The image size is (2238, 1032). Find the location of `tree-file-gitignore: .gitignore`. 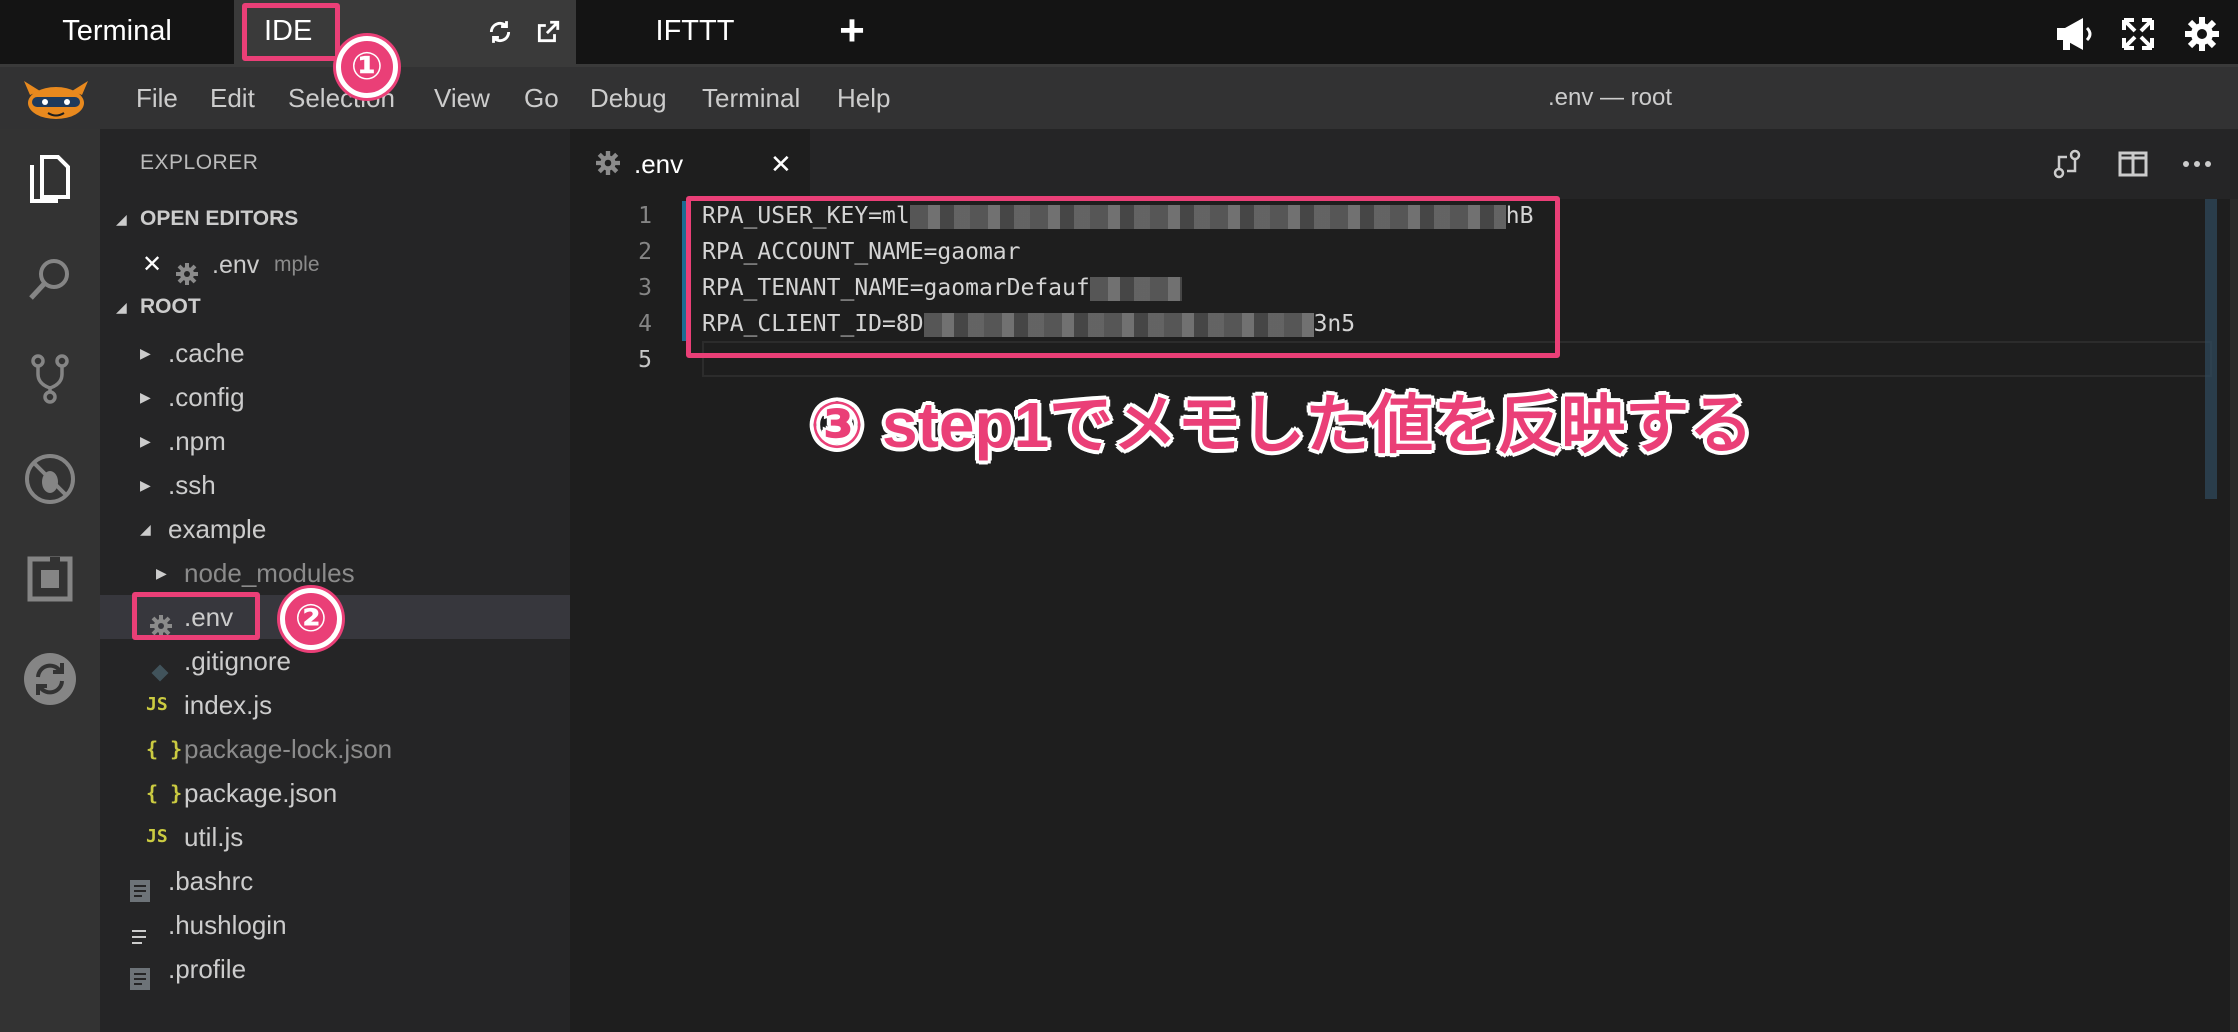

tree-file-gitignore: .gitignore is located at coordinates (335, 661).